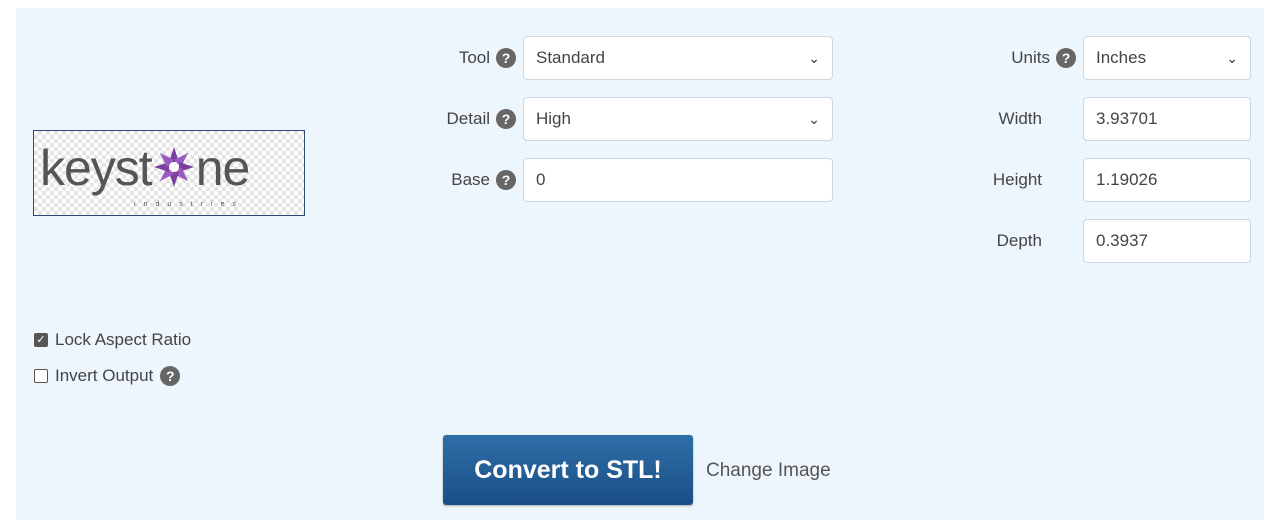 This screenshot has height=522, width=1280. I want to click on logo-wordmark: keyst ne, so click(145, 168).